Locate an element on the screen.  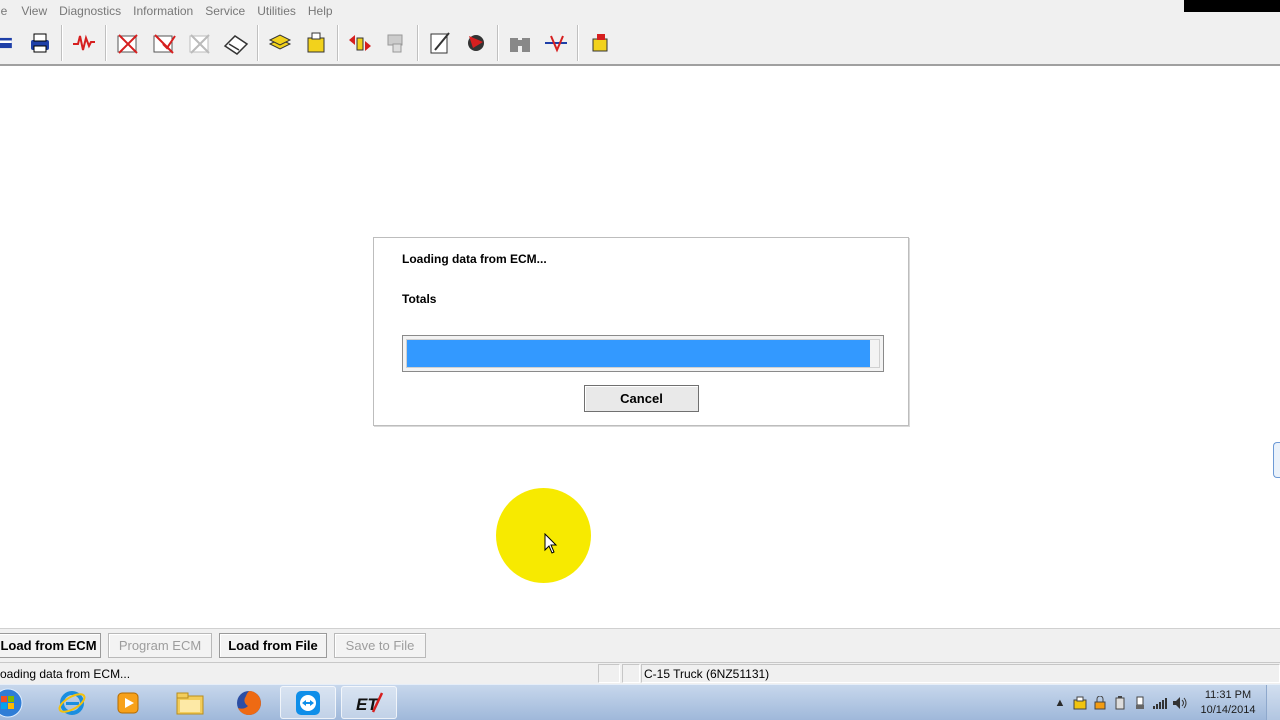
tests-button is located at coordinates (316, 43).